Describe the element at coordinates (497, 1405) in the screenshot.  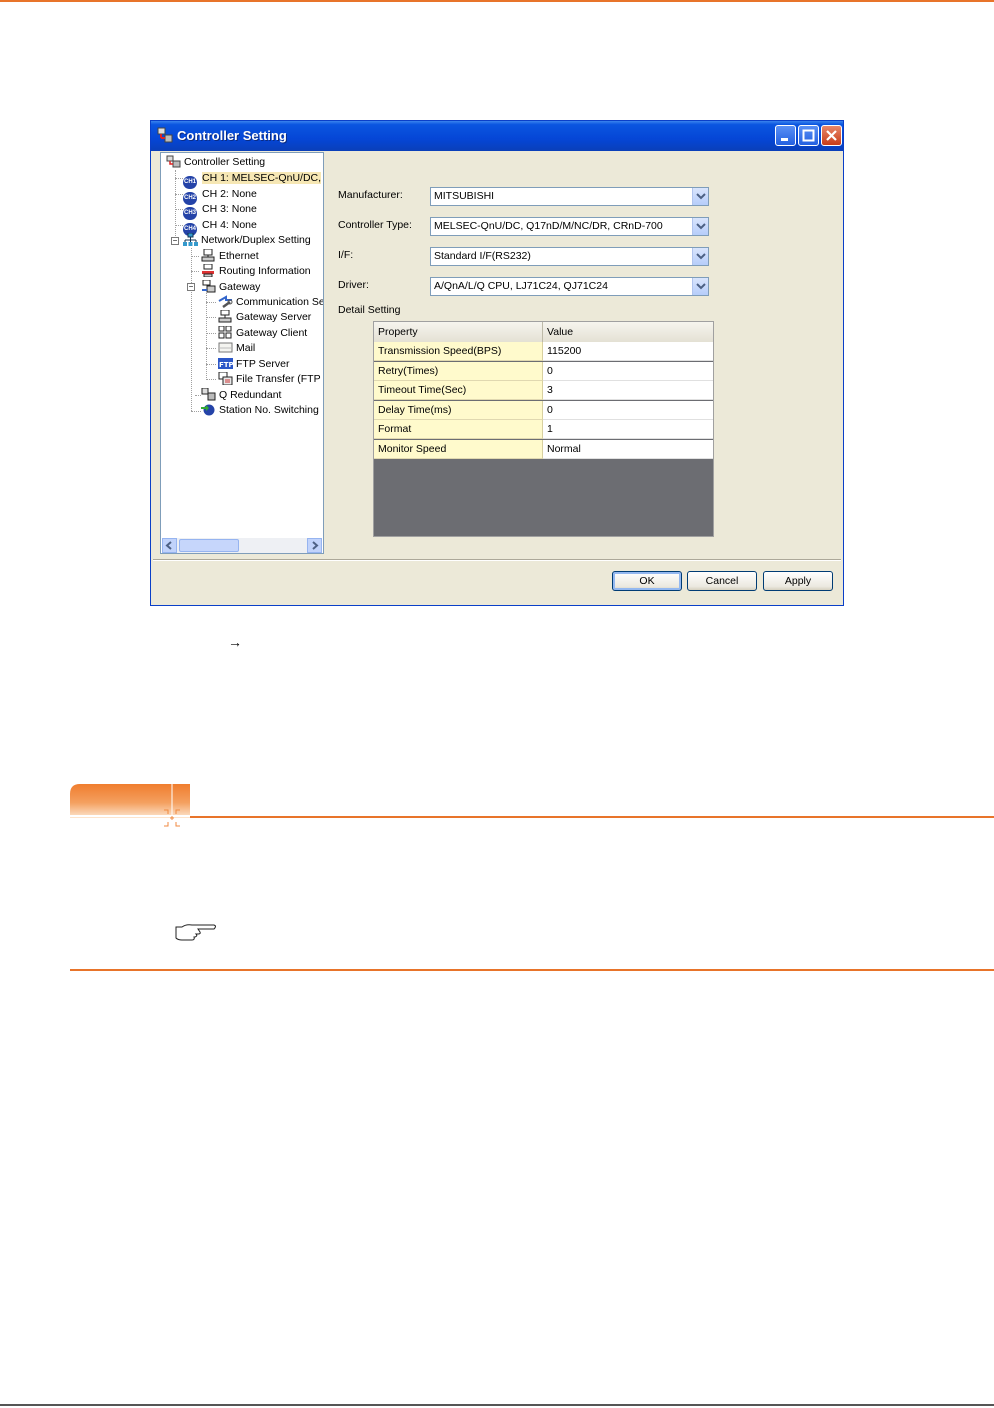
I see `bottom-rule` at that location.